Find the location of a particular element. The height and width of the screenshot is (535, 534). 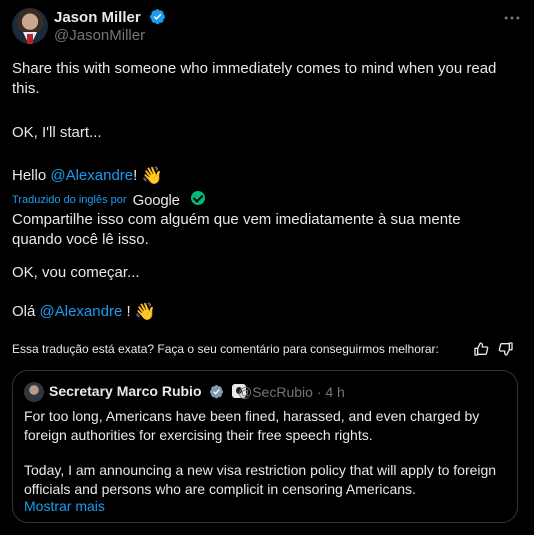

translation-attribution: Traduzido do inglês por Google is located at coordinates (108, 200).